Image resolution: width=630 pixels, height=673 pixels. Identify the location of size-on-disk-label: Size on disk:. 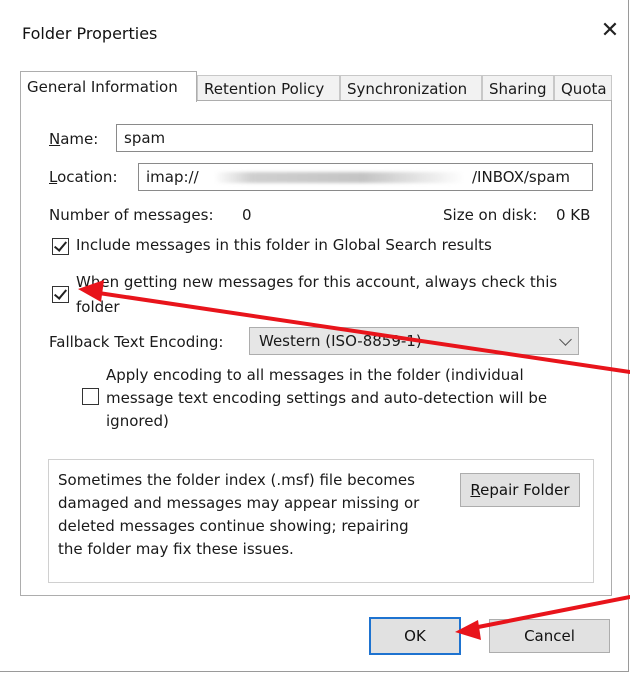
(490, 215).